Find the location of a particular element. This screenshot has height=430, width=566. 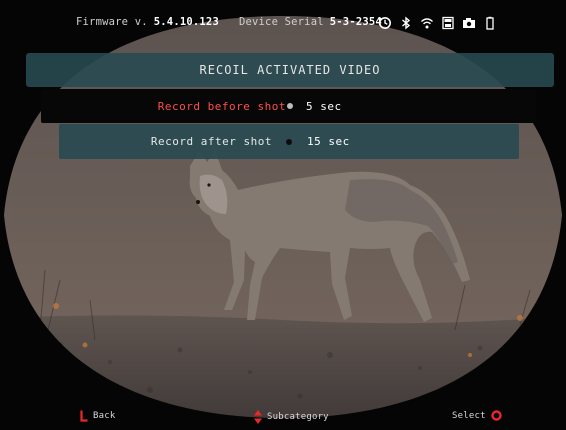

subcategory-label: Subcategory is located at coordinates (298, 417).